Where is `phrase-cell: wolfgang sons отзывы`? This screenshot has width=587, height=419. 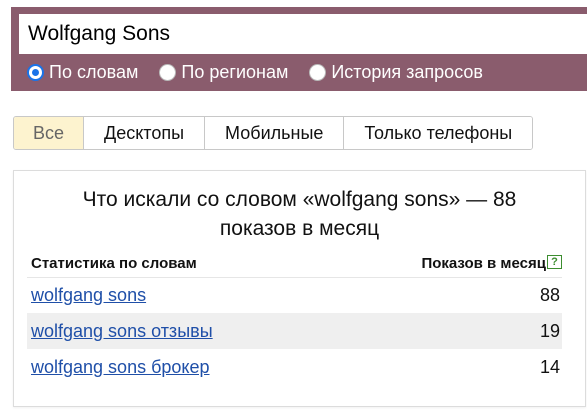
phrase-cell: wolfgang sons отзывы is located at coordinates (179, 331).